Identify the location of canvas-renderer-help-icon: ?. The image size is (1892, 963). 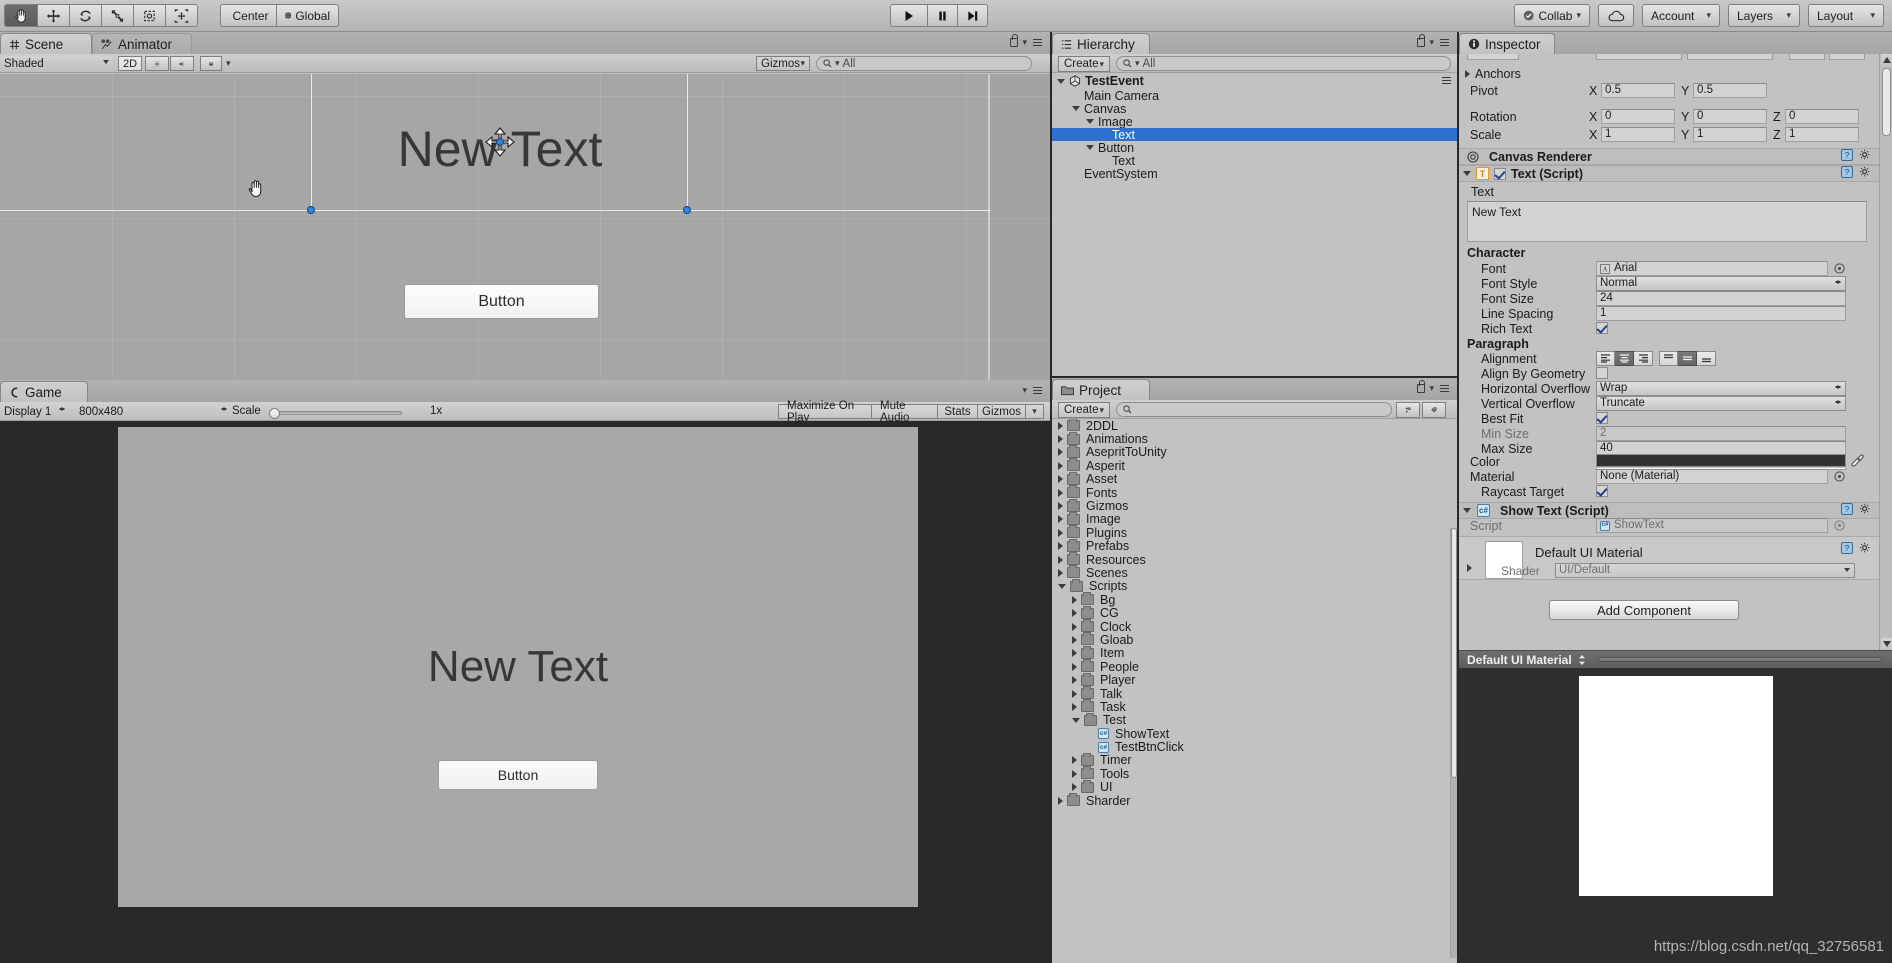
(1847, 156).